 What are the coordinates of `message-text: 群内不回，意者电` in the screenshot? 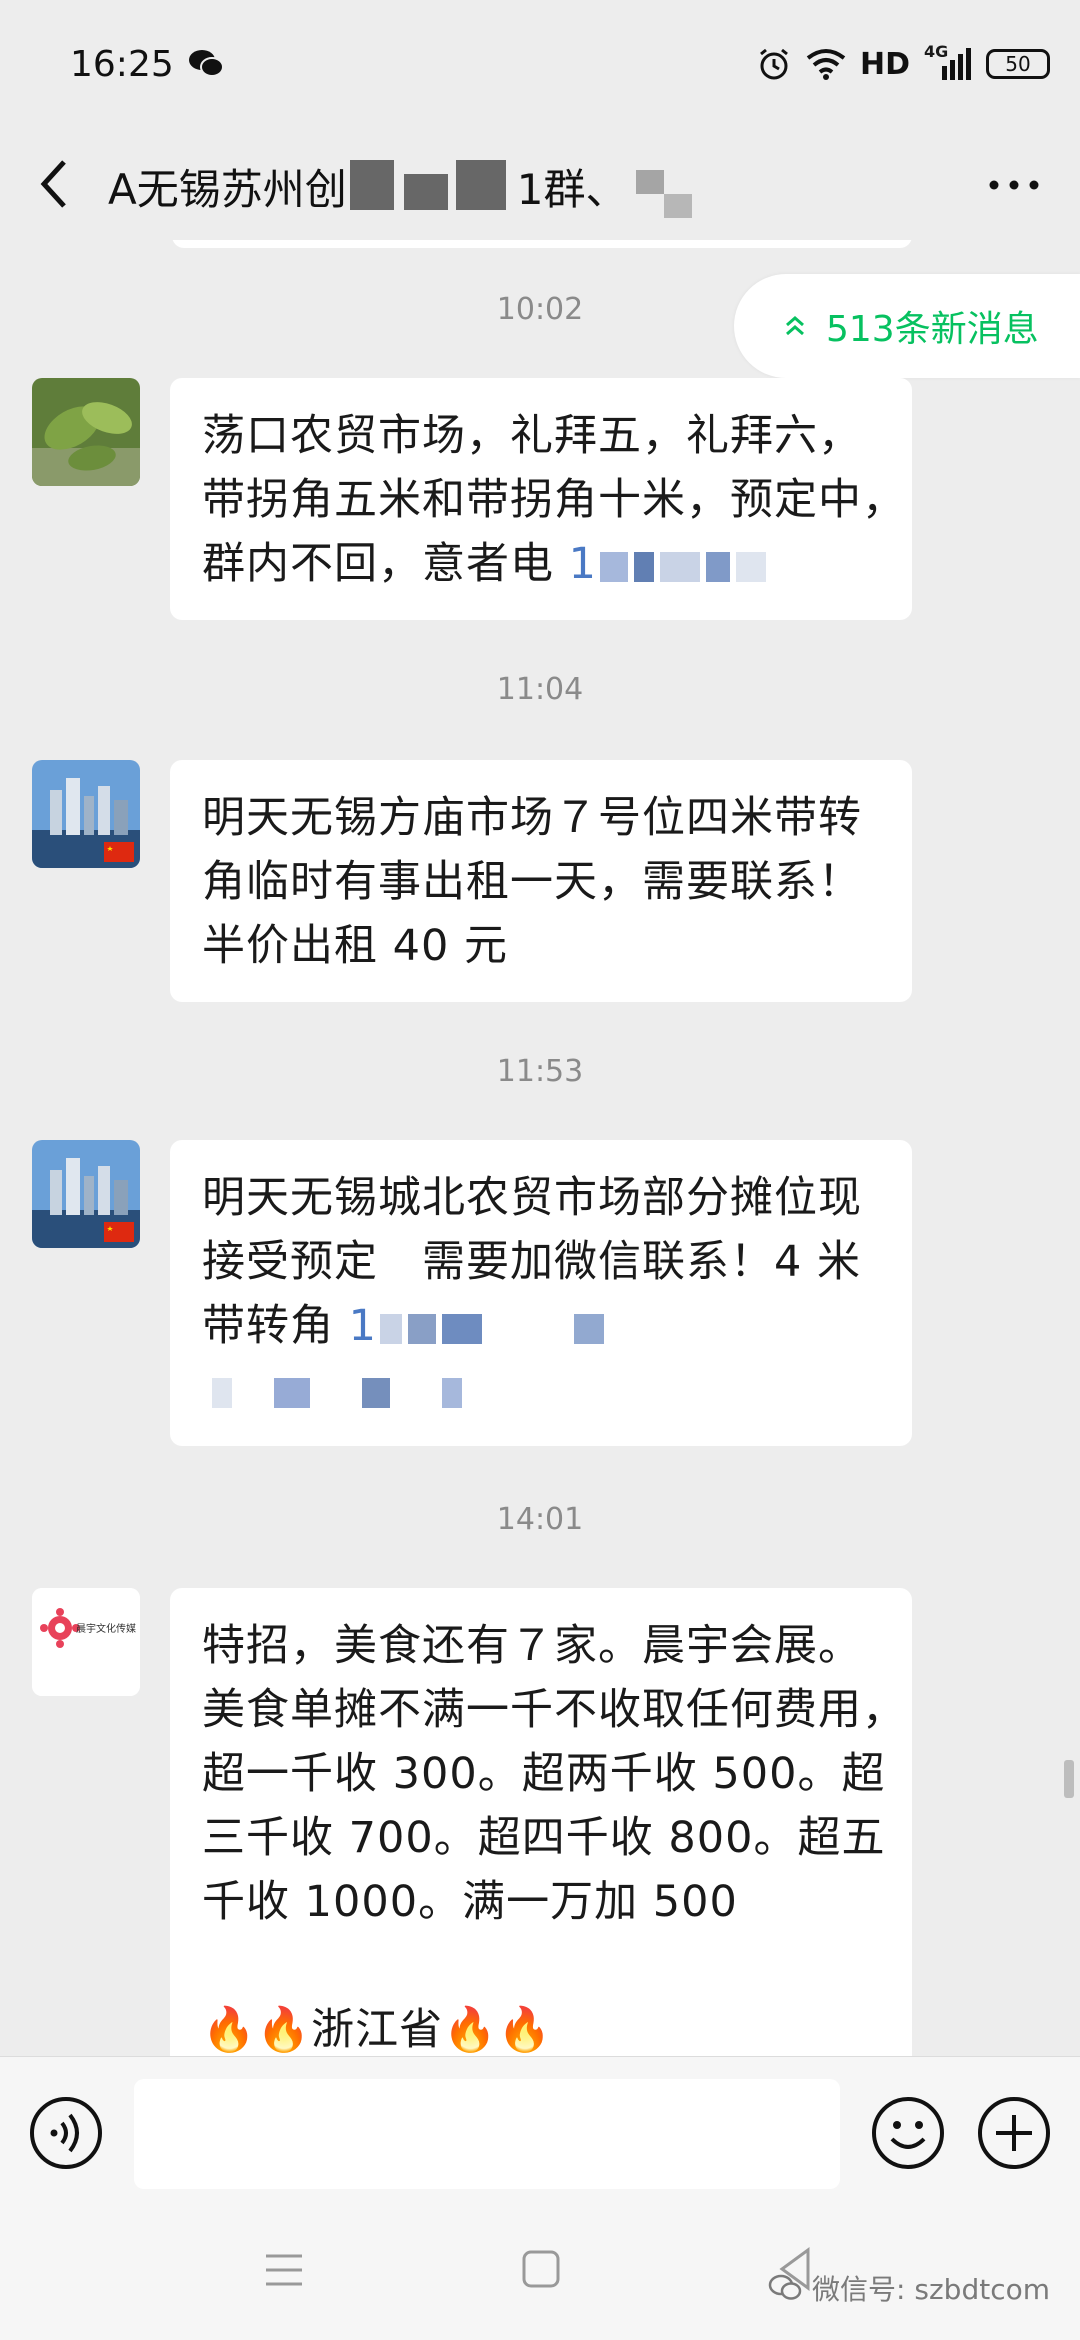 It's located at (378, 564).